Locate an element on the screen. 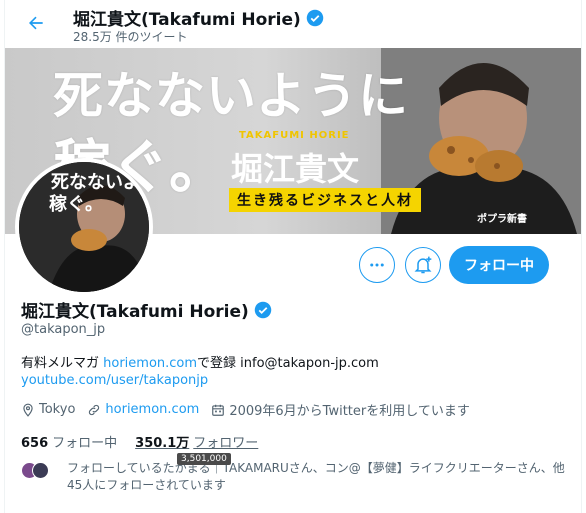  join-date: 2009年6月からTwitterを利用しています is located at coordinates (340, 409).